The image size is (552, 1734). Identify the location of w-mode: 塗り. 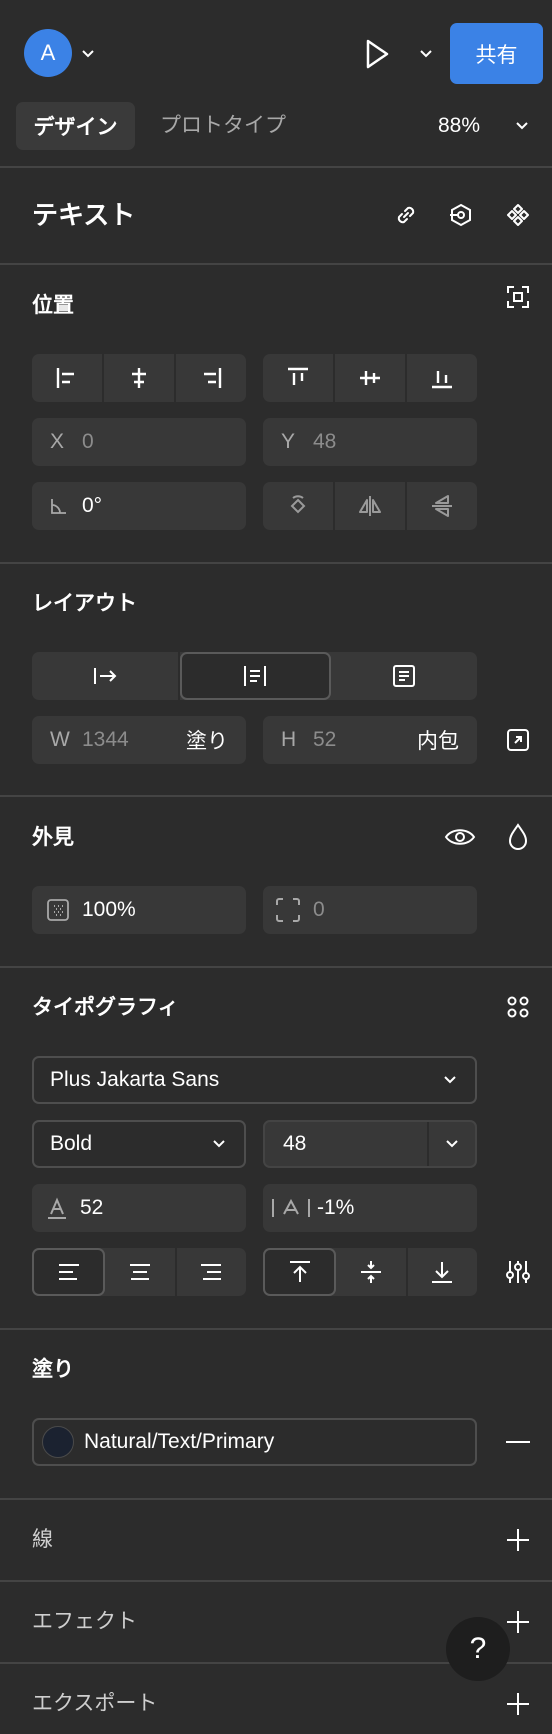
(207, 740).